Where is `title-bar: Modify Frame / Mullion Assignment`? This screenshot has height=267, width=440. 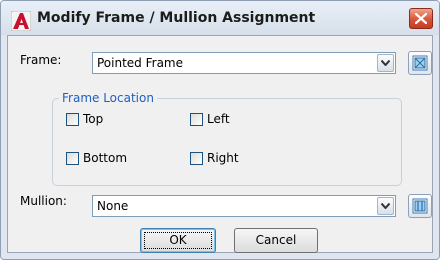
title-bar: Modify Frame / Mullion Assignment is located at coordinates (220, 18).